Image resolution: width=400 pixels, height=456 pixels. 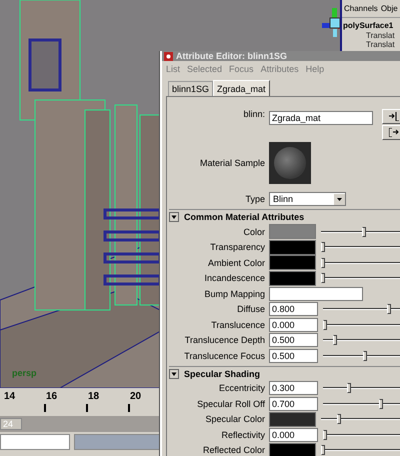 I want to click on window-title: Attribute Editor: blinn1SG, so click(x=231, y=56).